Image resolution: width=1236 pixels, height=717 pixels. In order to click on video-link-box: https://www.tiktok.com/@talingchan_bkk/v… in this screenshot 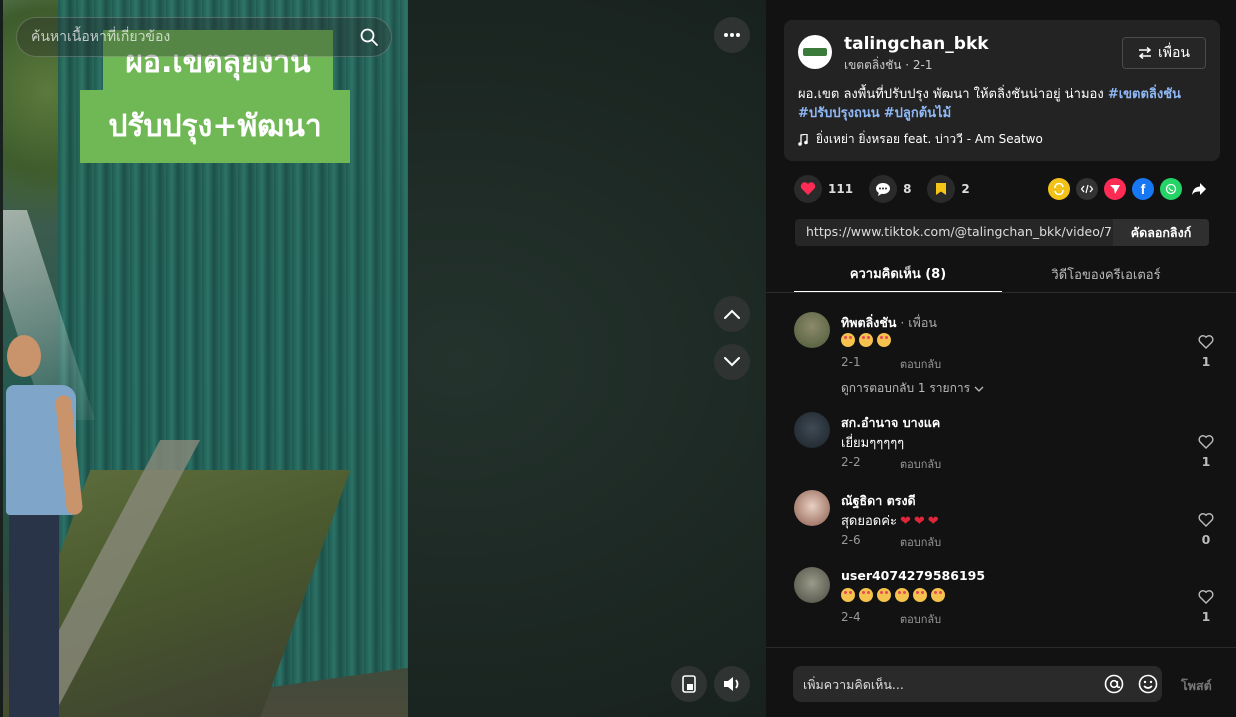, I will do `click(1002, 232)`.